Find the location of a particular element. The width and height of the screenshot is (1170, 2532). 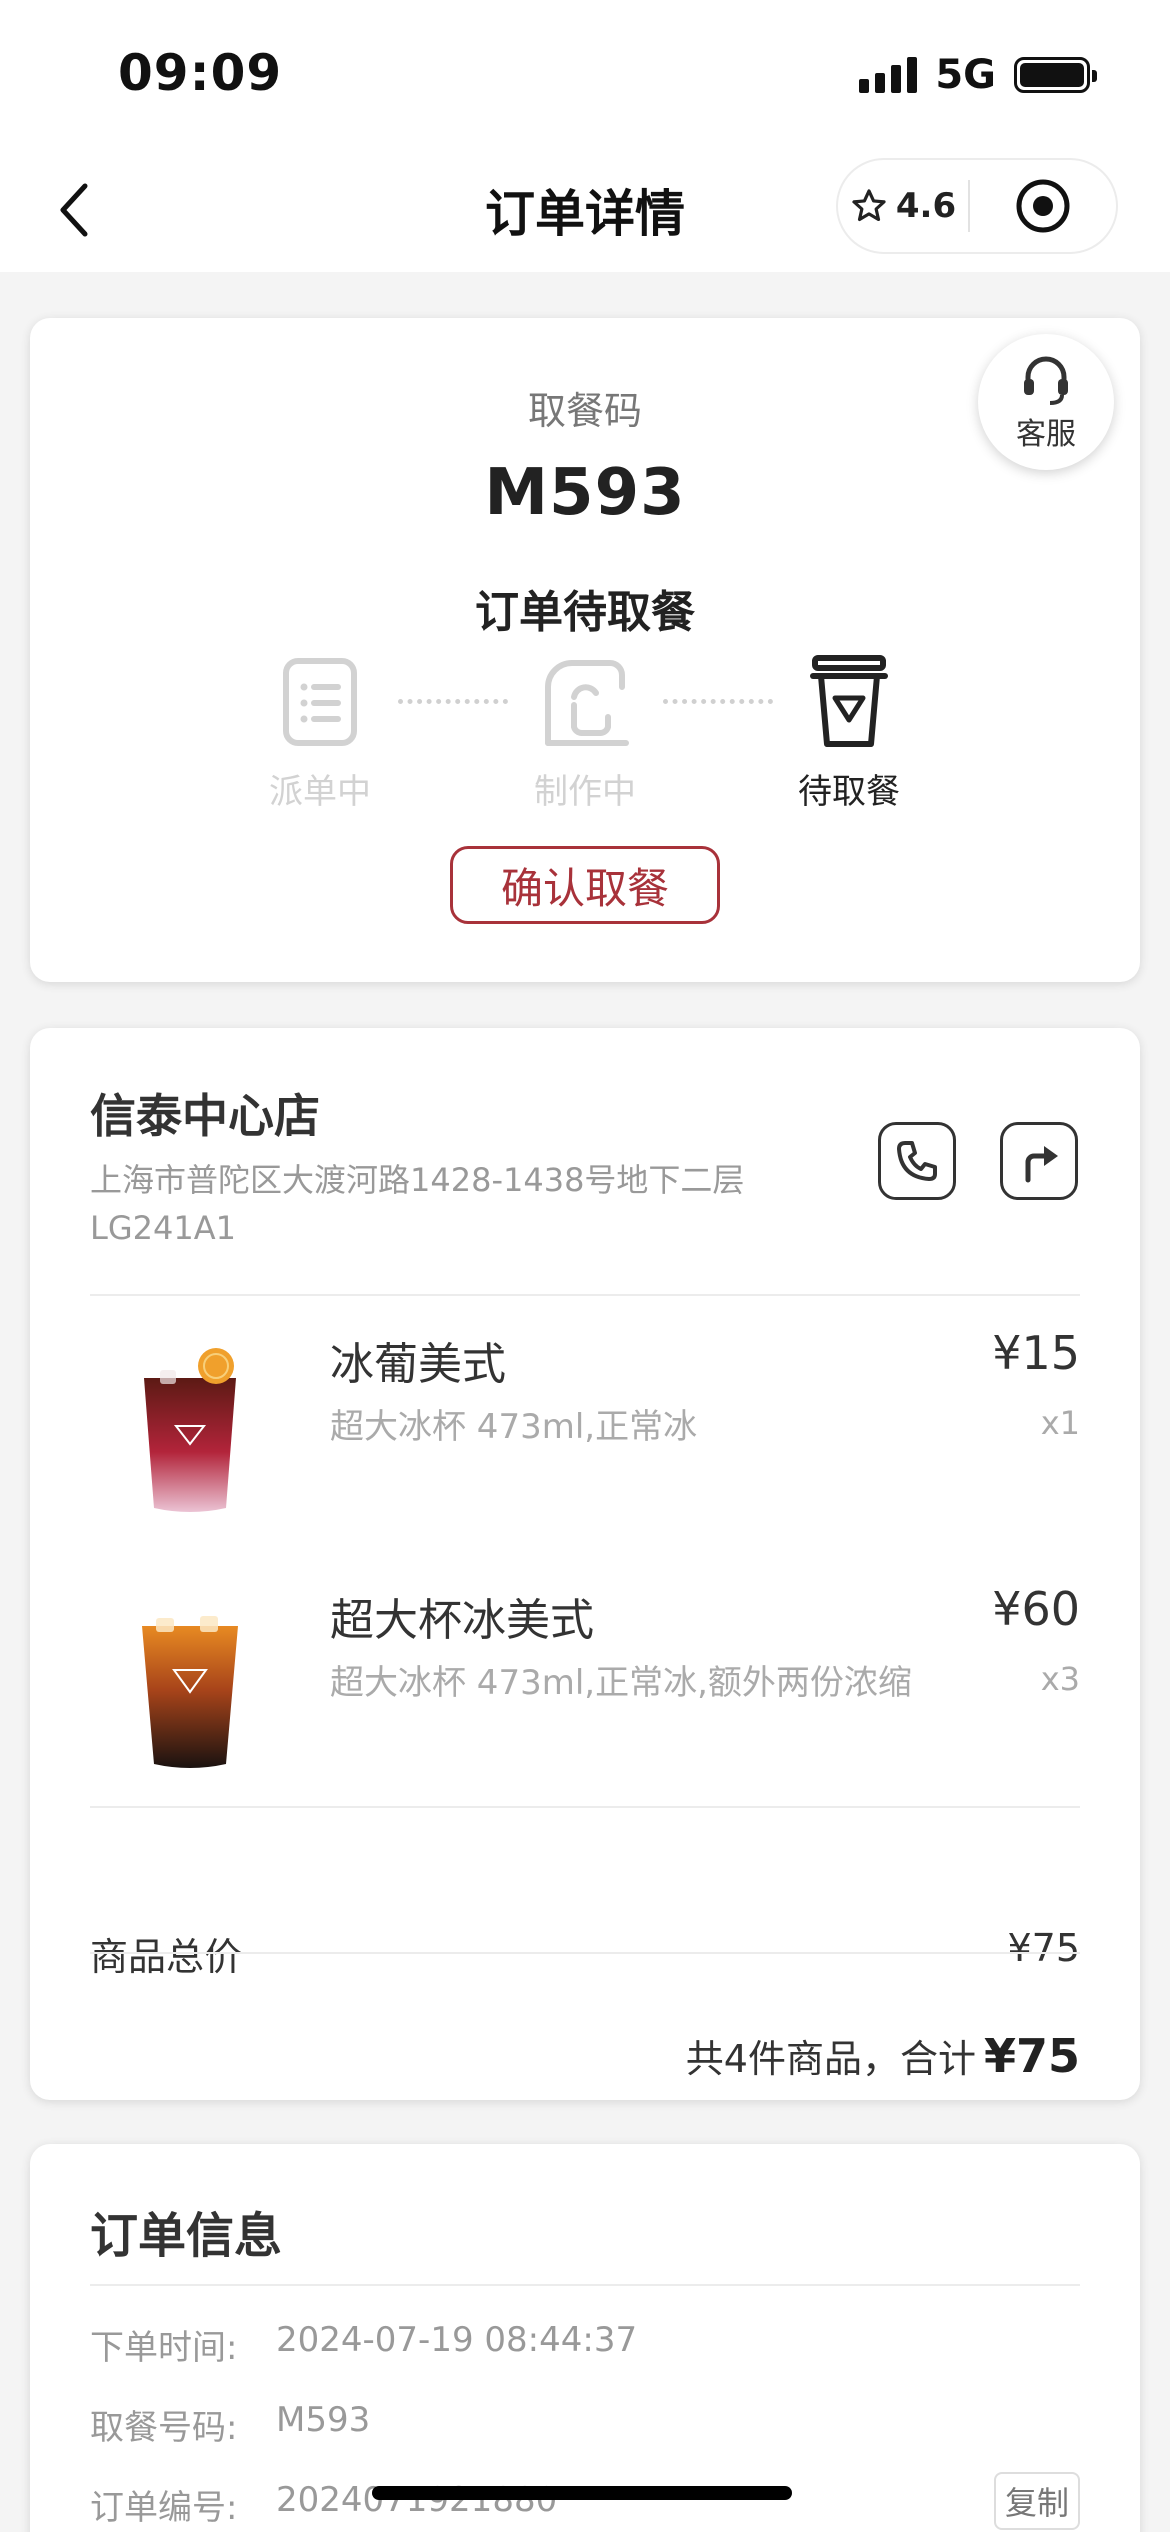

iced-grape-americano-image is located at coordinates (190, 1430).